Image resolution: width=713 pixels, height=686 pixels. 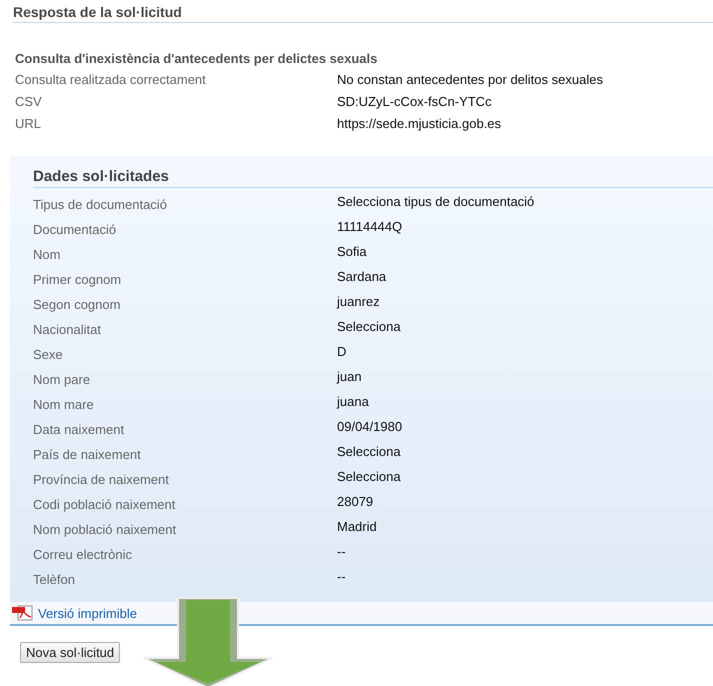 What do you see at coordinates (370, 227) in the screenshot?
I see `field-value: 11114444Q` at bounding box center [370, 227].